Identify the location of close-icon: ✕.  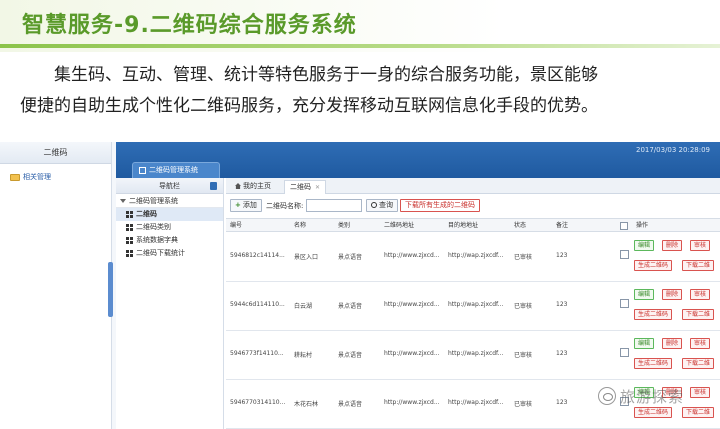
(317, 187).